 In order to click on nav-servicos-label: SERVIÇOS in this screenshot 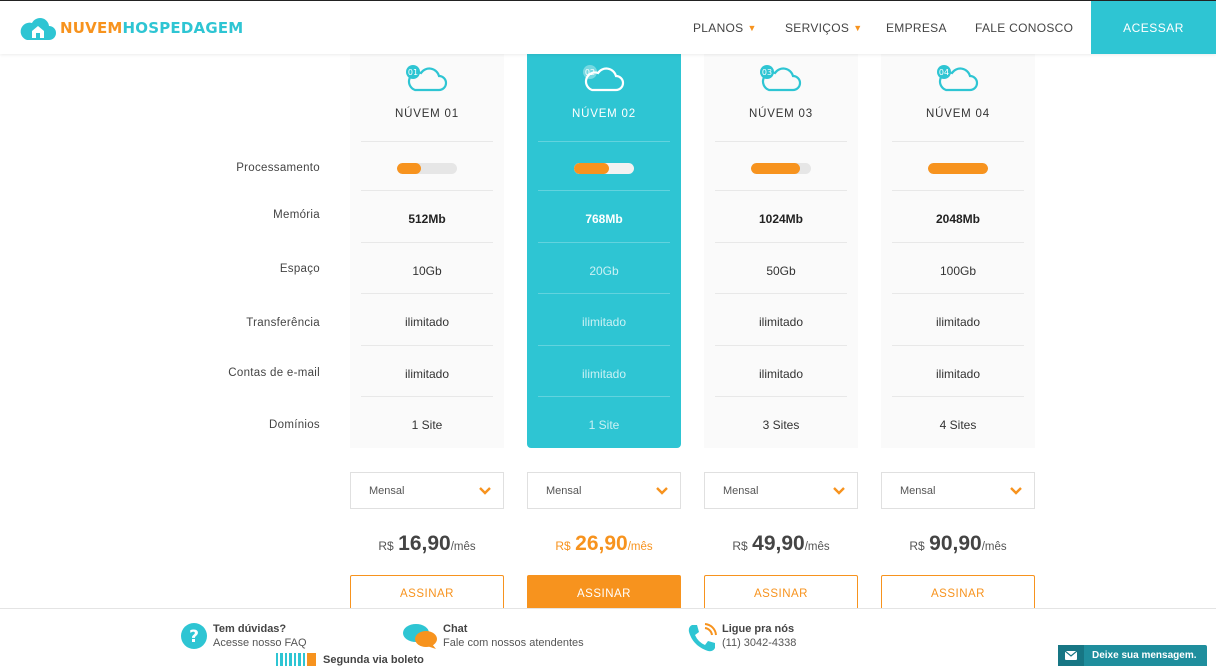, I will do `click(817, 28)`.